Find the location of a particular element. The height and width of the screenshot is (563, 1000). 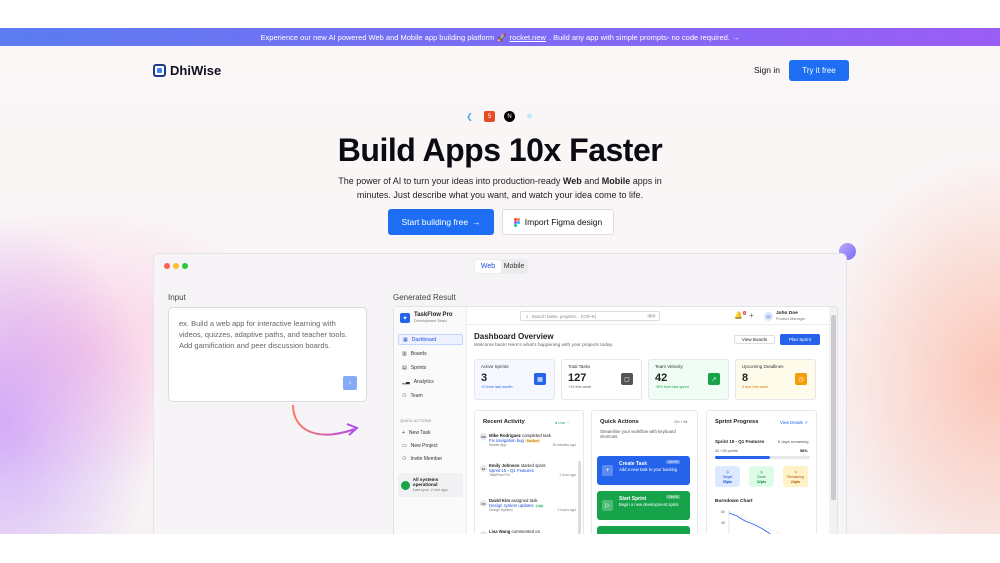

platform-toggle: Web Mobile is located at coordinates (501, 266).